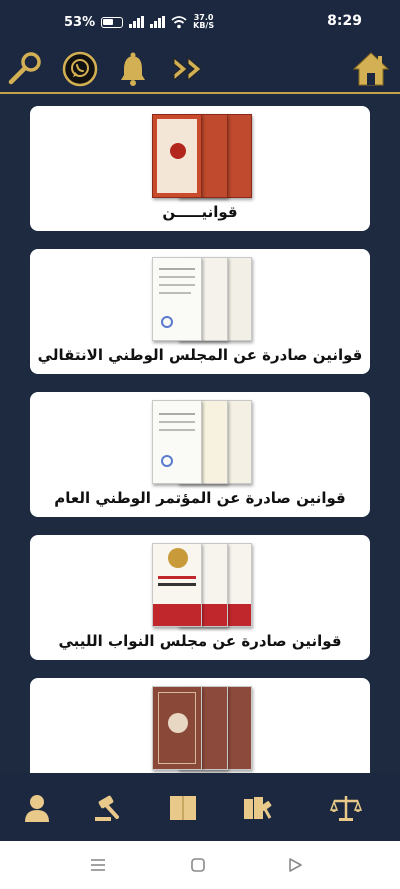  Describe the element at coordinates (204, 25) in the screenshot. I see `net-speed-unit: KB/S` at that location.